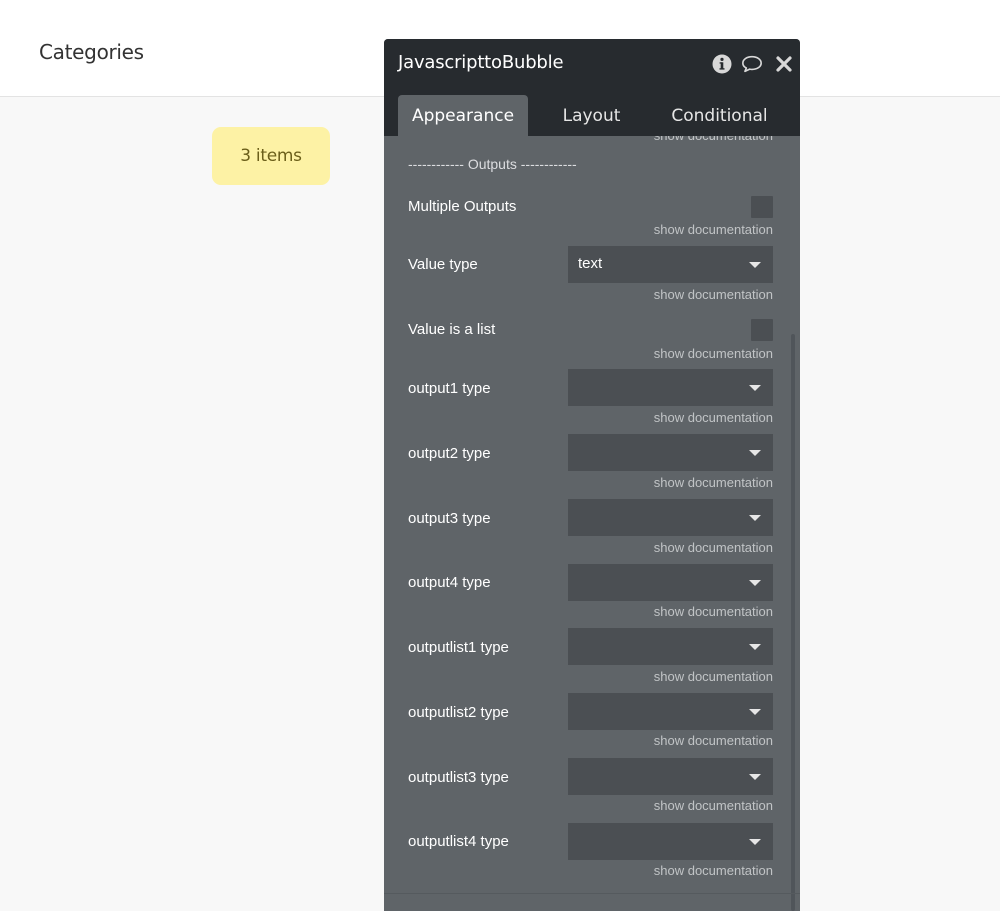  I want to click on output4-type-label: output4 type, so click(449, 582).